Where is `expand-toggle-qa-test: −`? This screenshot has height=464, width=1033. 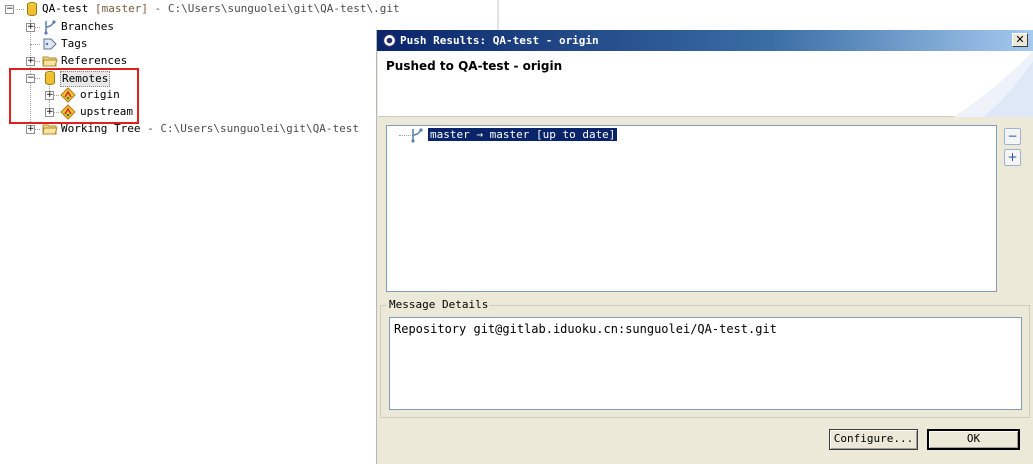 expand-toggle-qa-test: − is located at coordinates (9, 9).